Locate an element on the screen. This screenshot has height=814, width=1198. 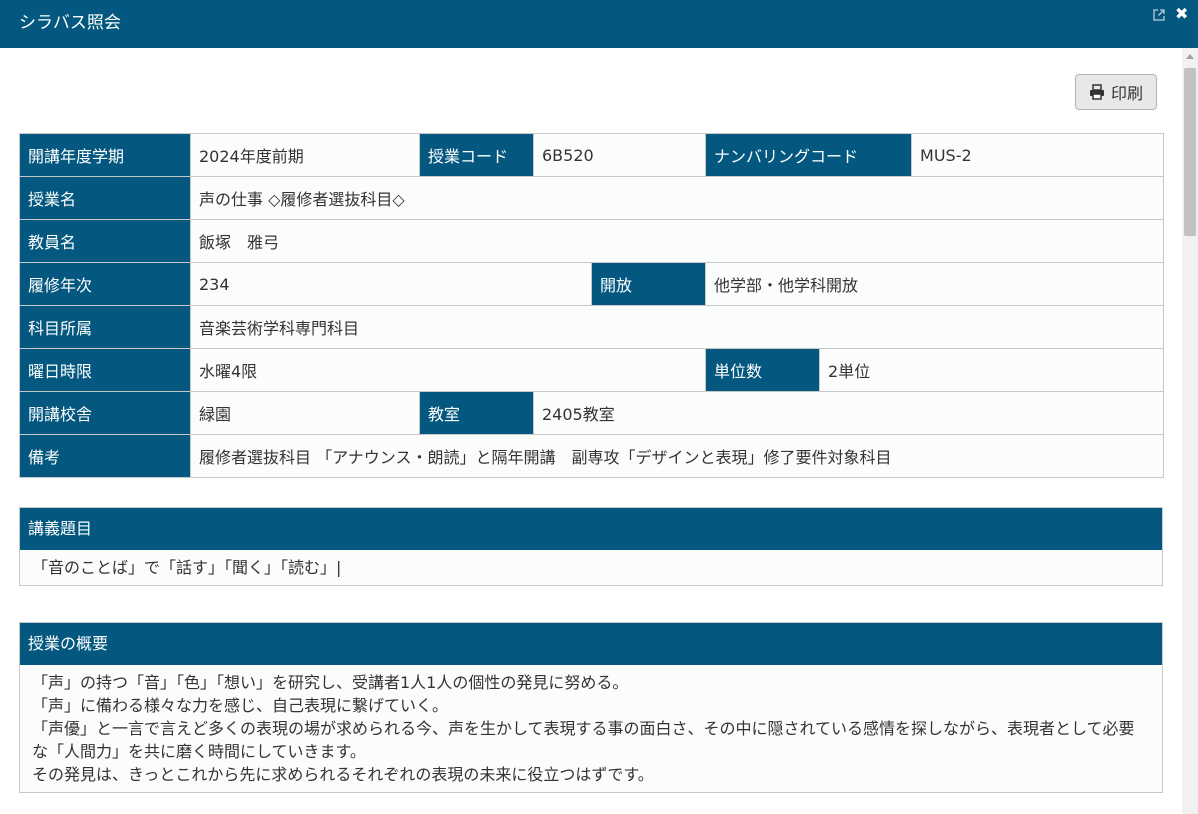
table-row: 開講校舎 緑園 教室 2405教室 is located at coordinates (592, 413).